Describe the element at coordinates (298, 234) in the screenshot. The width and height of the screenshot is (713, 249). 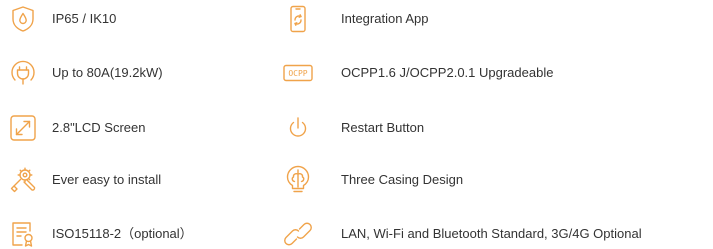
I see `link-chain-icon` at that location.